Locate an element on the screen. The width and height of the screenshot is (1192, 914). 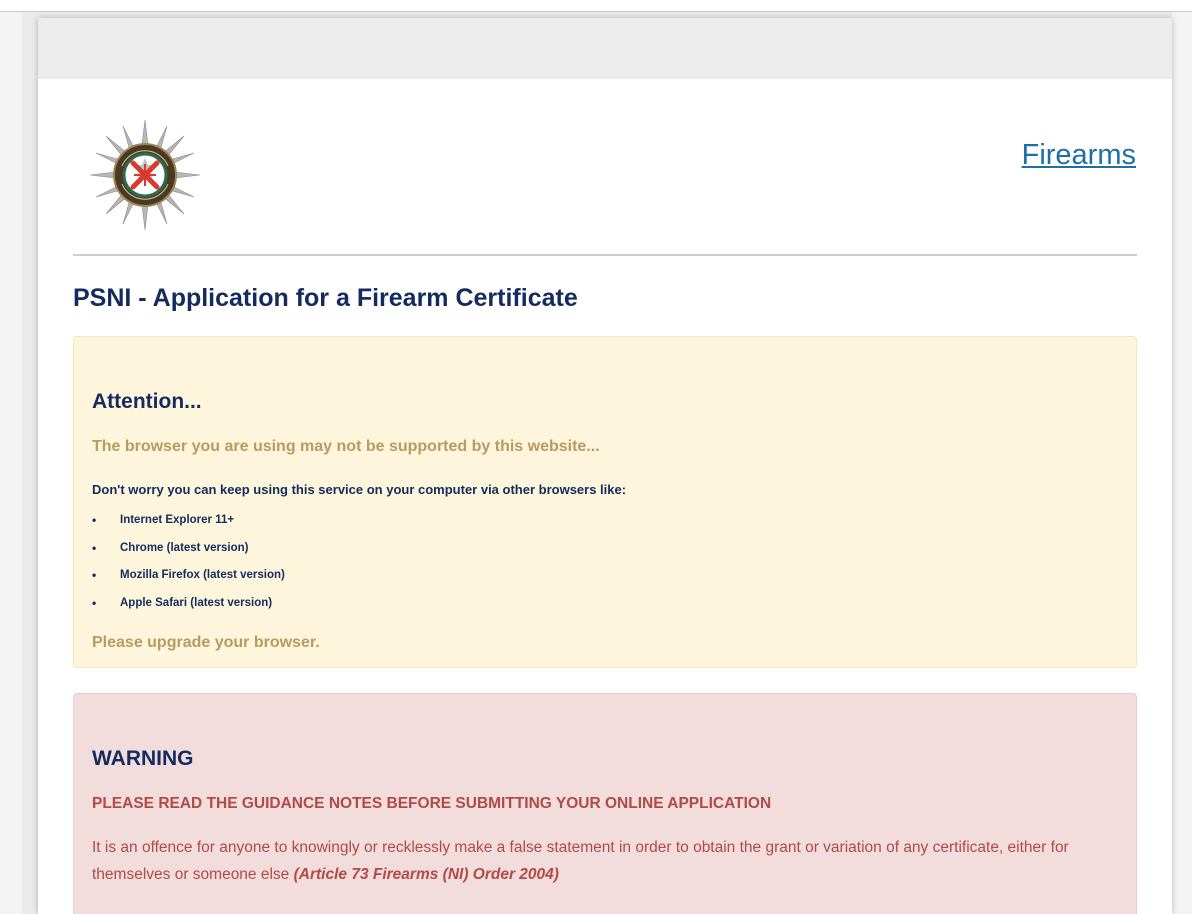
psni-crest-logo is located at coordinates (145, 175).